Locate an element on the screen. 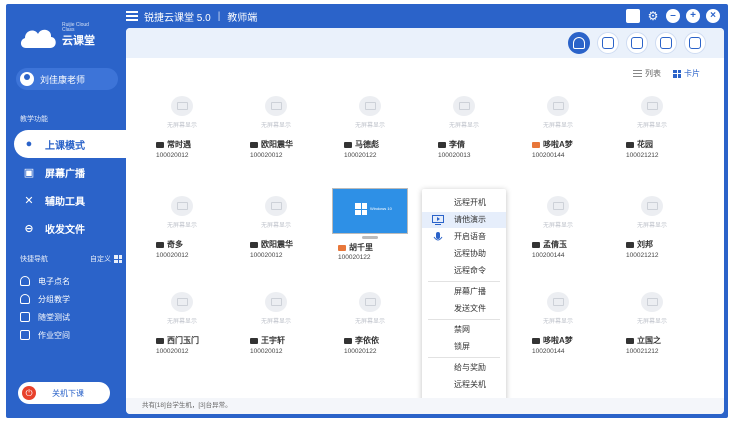  student-card: 无屏幕显示 花园 100021212 is located at coordinates (652, 132).